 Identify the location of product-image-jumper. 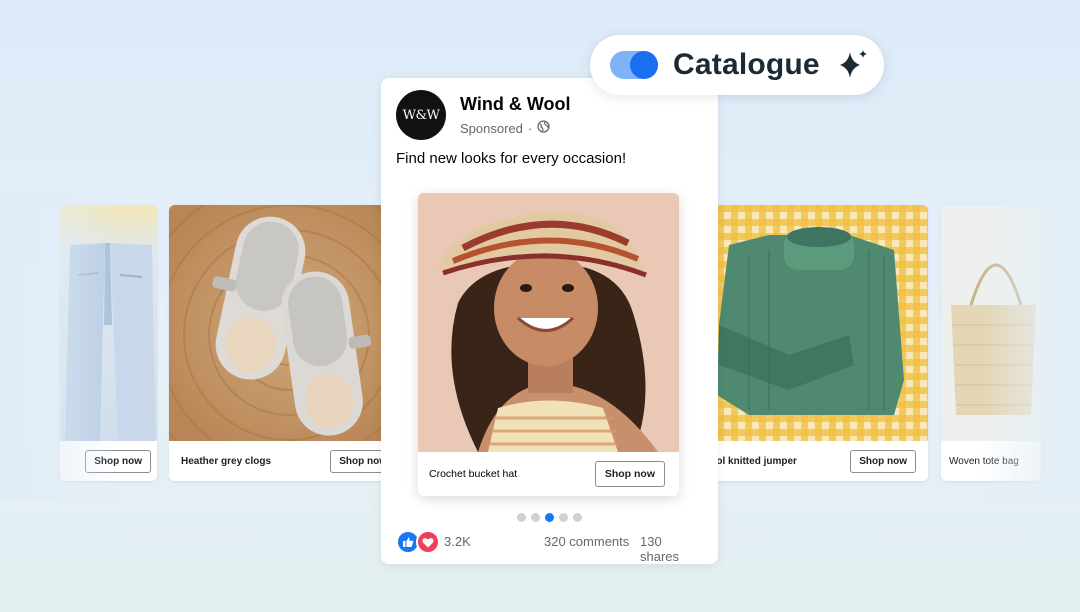
(808, 323).